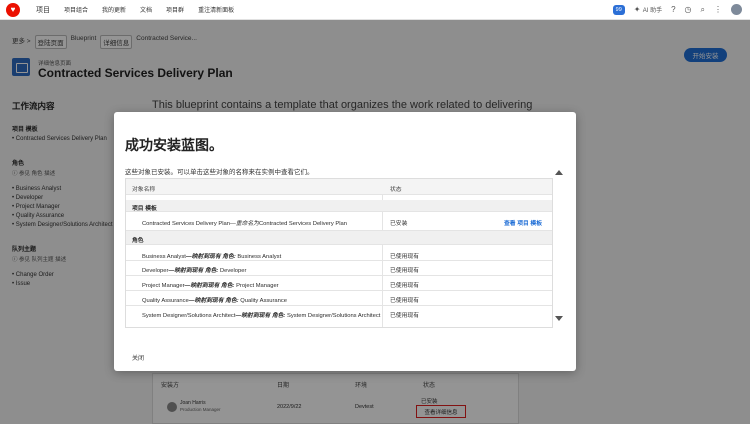  I want to click on search-icon: ⌕, so click(703, 10).